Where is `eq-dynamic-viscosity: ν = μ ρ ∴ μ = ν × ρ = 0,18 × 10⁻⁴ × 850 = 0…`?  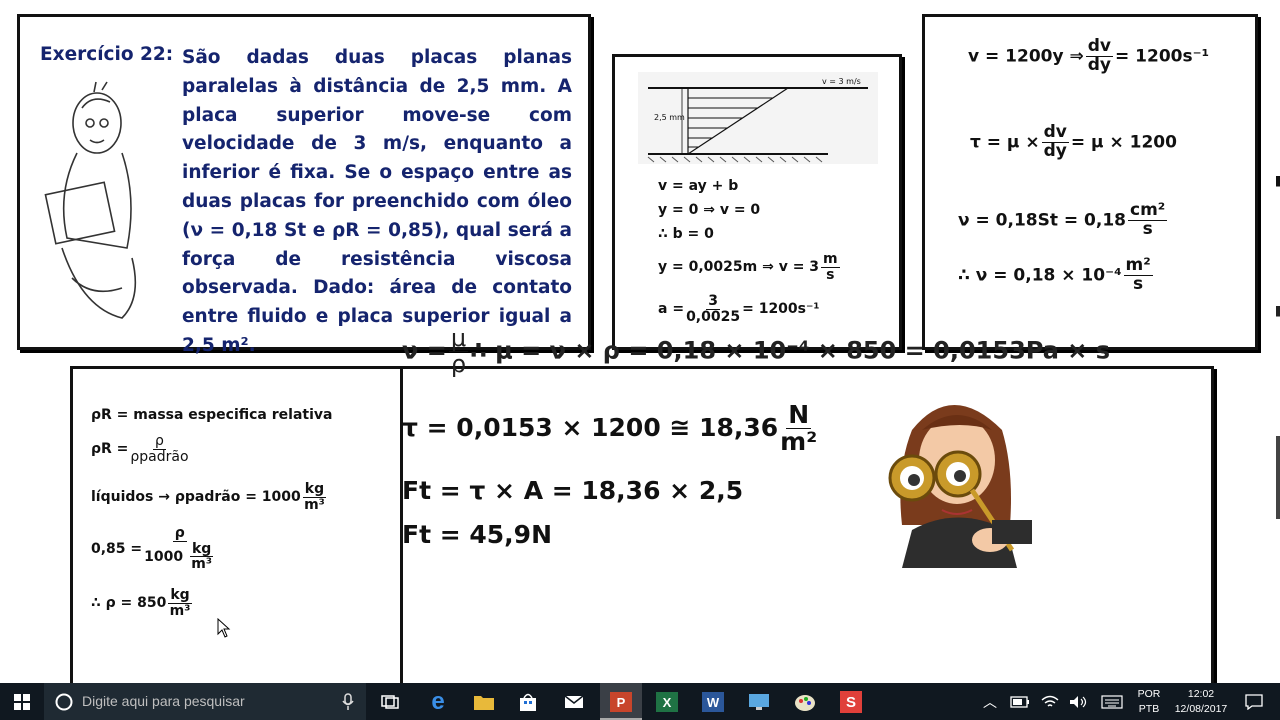 eq-dynamic-viscosity: ν = μ ρ ∴ μ = ν × ρ = 0,18 × 10⁻⁴ × 850 = 0… is located at coordinates (756, 351).